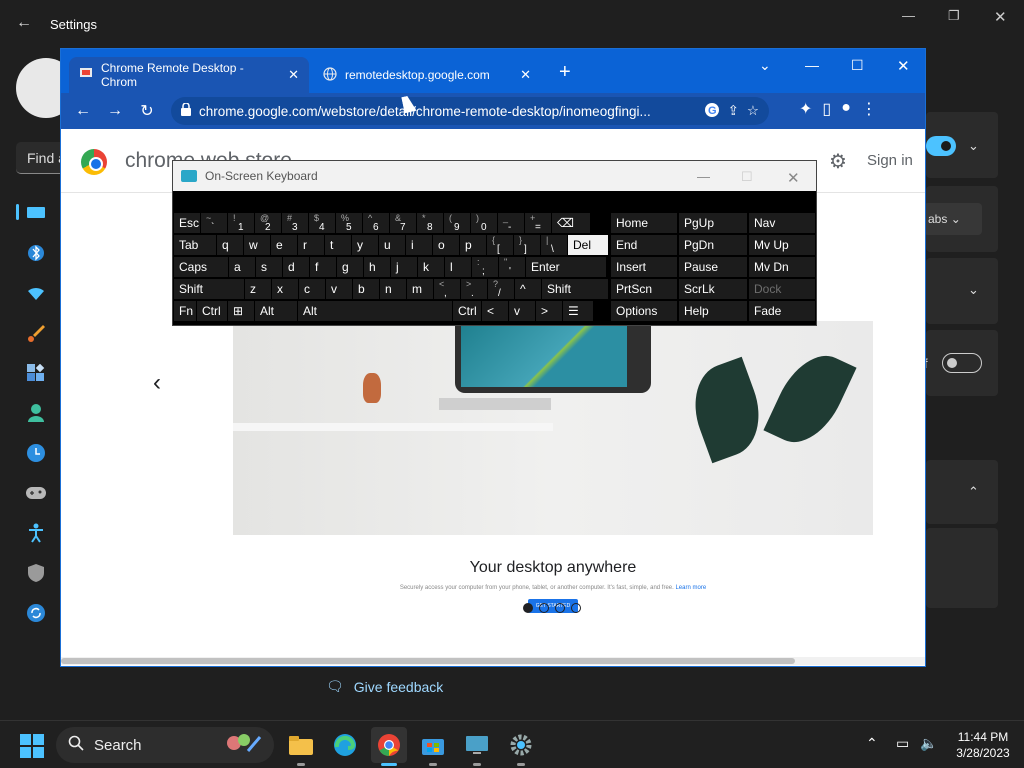 This screenshot has width=1024, height=768. Describe the element at coordinates (527, 245) in the screenshot. I see `osk-key: }]` at that location.